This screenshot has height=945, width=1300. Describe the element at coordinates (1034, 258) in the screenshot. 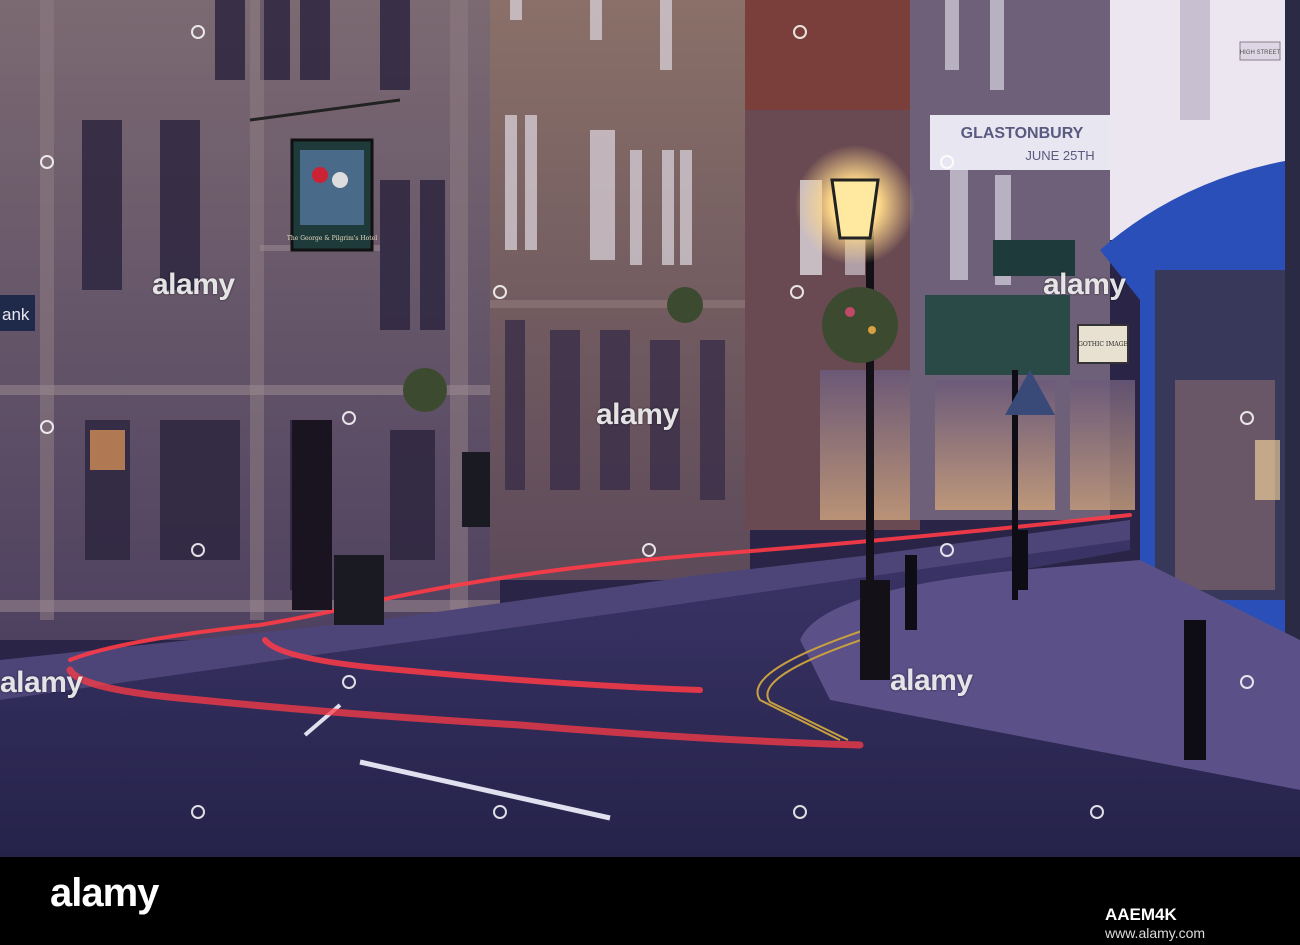

I see `hanging-sign-green` at that location.